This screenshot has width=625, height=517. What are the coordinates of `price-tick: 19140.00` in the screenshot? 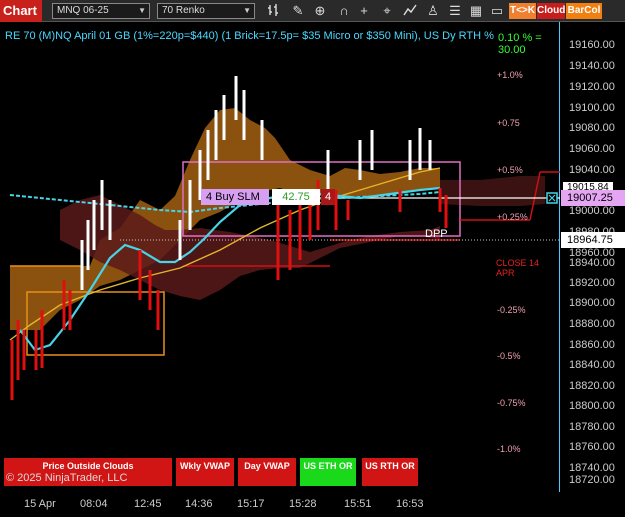 It's located at (592, 66).